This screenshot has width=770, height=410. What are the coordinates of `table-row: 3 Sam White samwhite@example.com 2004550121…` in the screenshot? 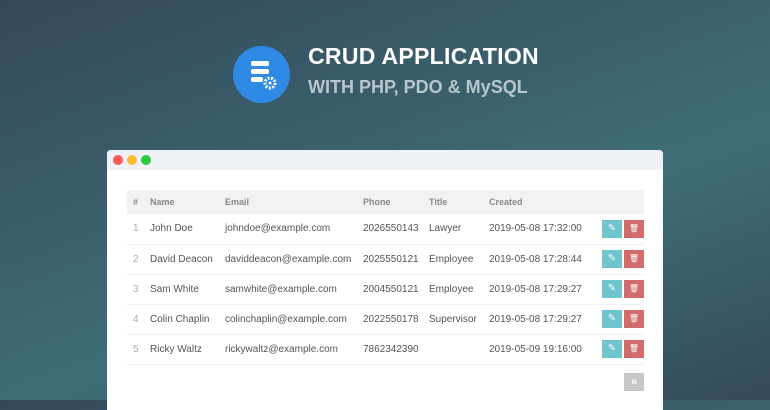 It's located at (385, 289).